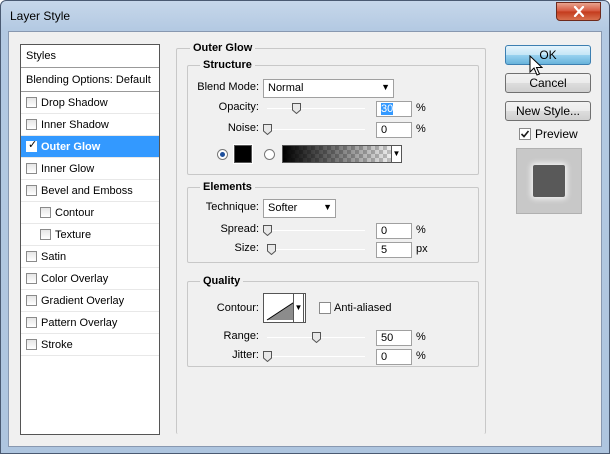  I want to click on style-item-texture: Texture, so click(90, 235).